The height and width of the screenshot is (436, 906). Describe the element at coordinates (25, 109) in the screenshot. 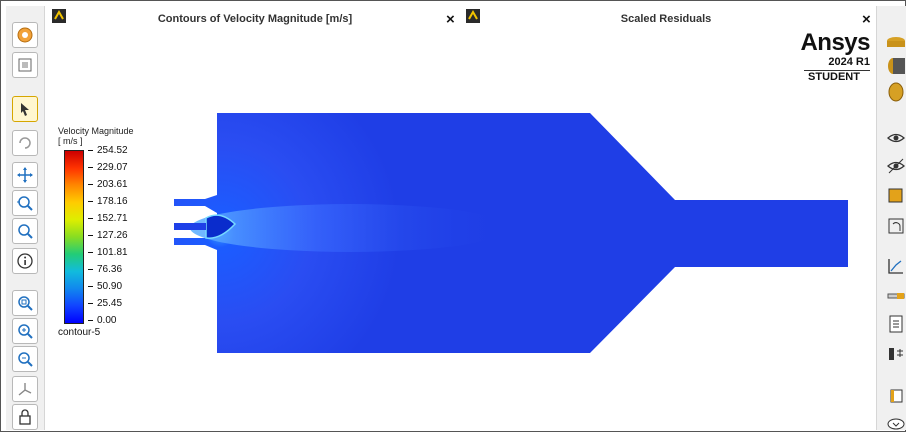

I see `select-pointer-icon` at that location.